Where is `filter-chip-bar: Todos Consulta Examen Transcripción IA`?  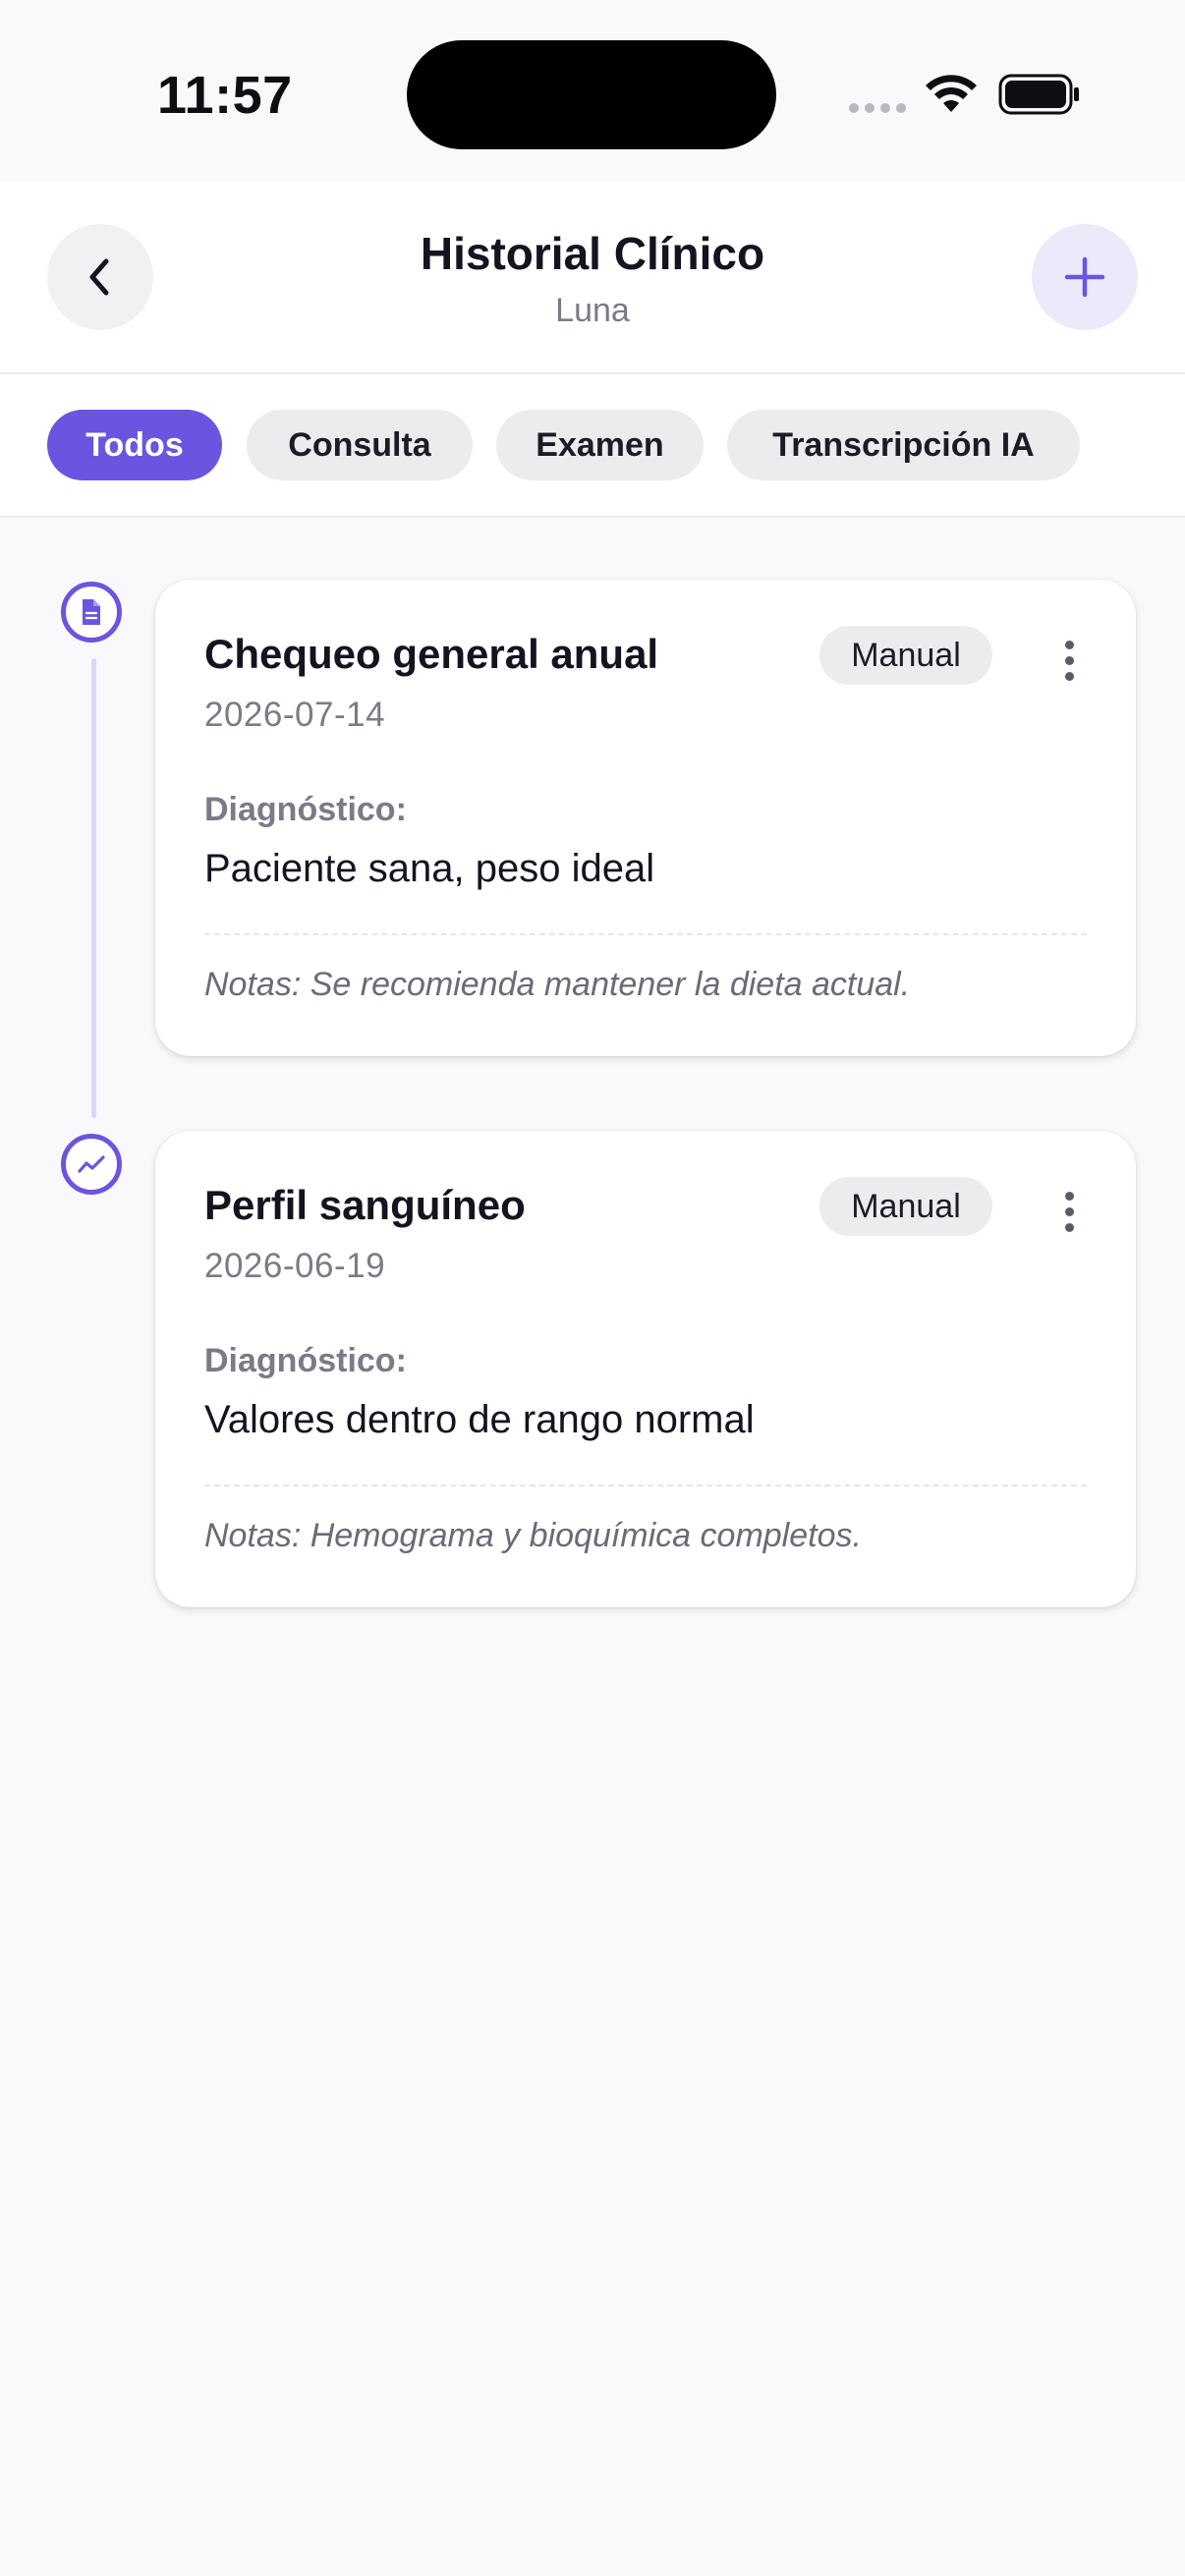 filter-chip-bar: Todos Consulta Examen Transcripción IA is located at coordinates (592, 446).